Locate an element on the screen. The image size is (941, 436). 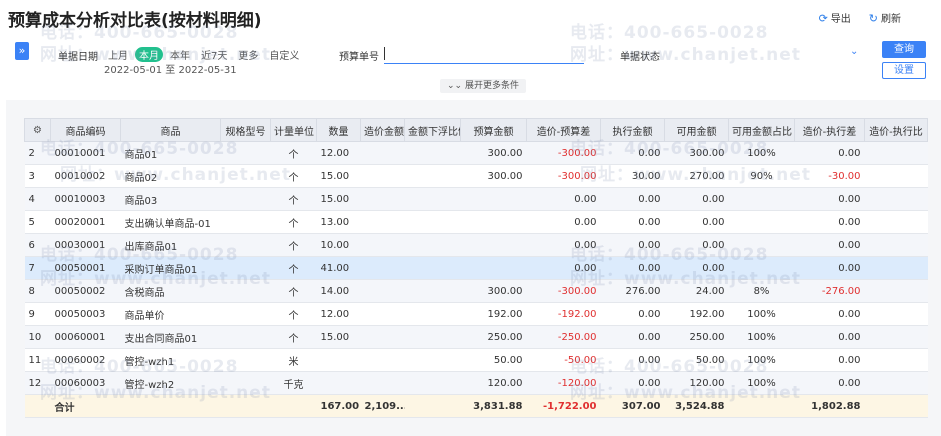
table-cell-avail: 270.00 is located at coordinates (696, 176).